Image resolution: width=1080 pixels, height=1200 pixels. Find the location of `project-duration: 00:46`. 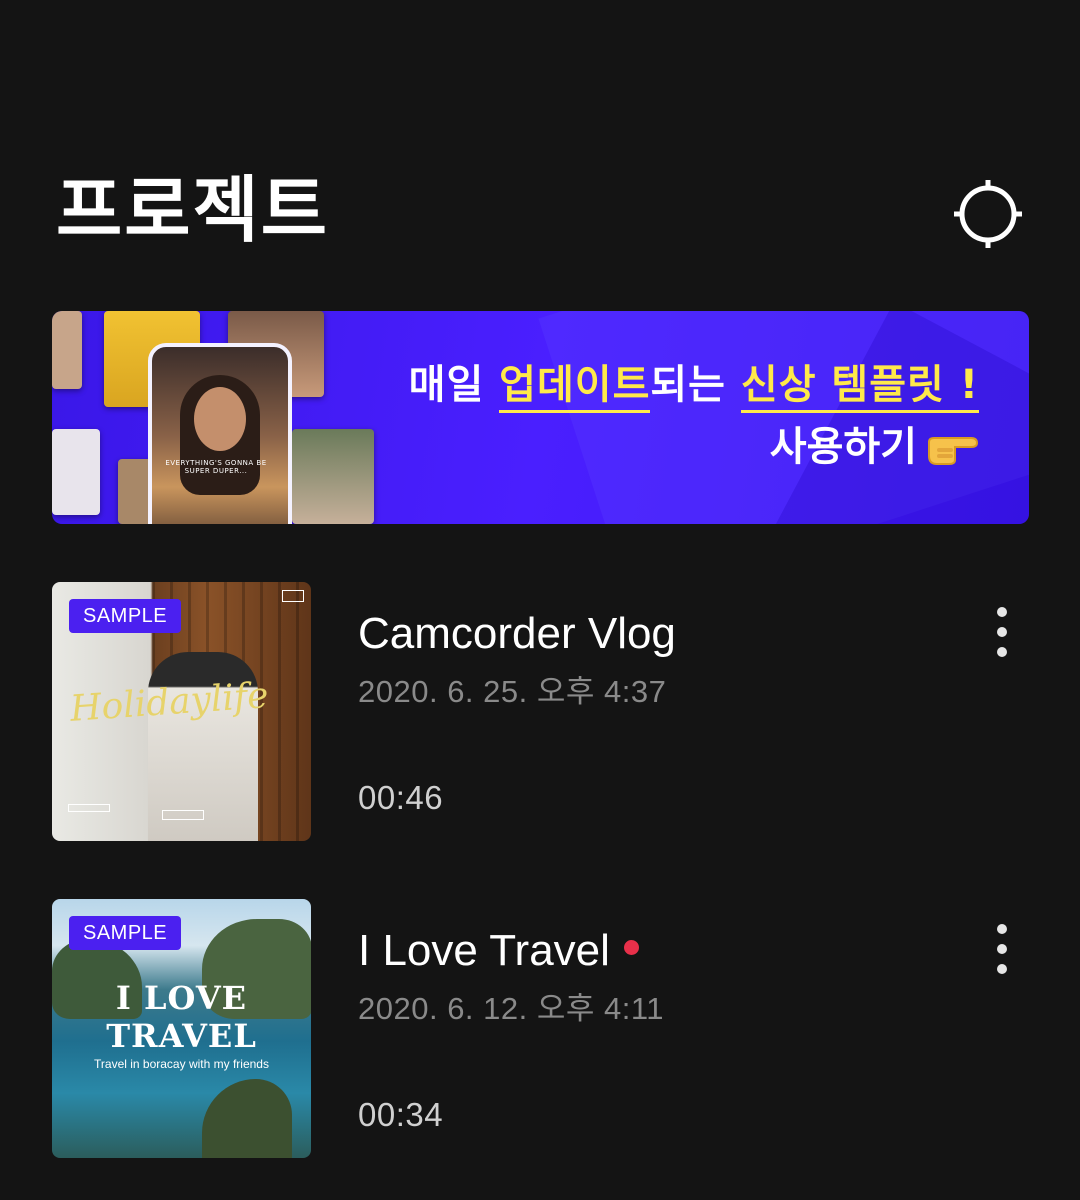

project-duration: 00:46 is located at coordinates (401, 797).